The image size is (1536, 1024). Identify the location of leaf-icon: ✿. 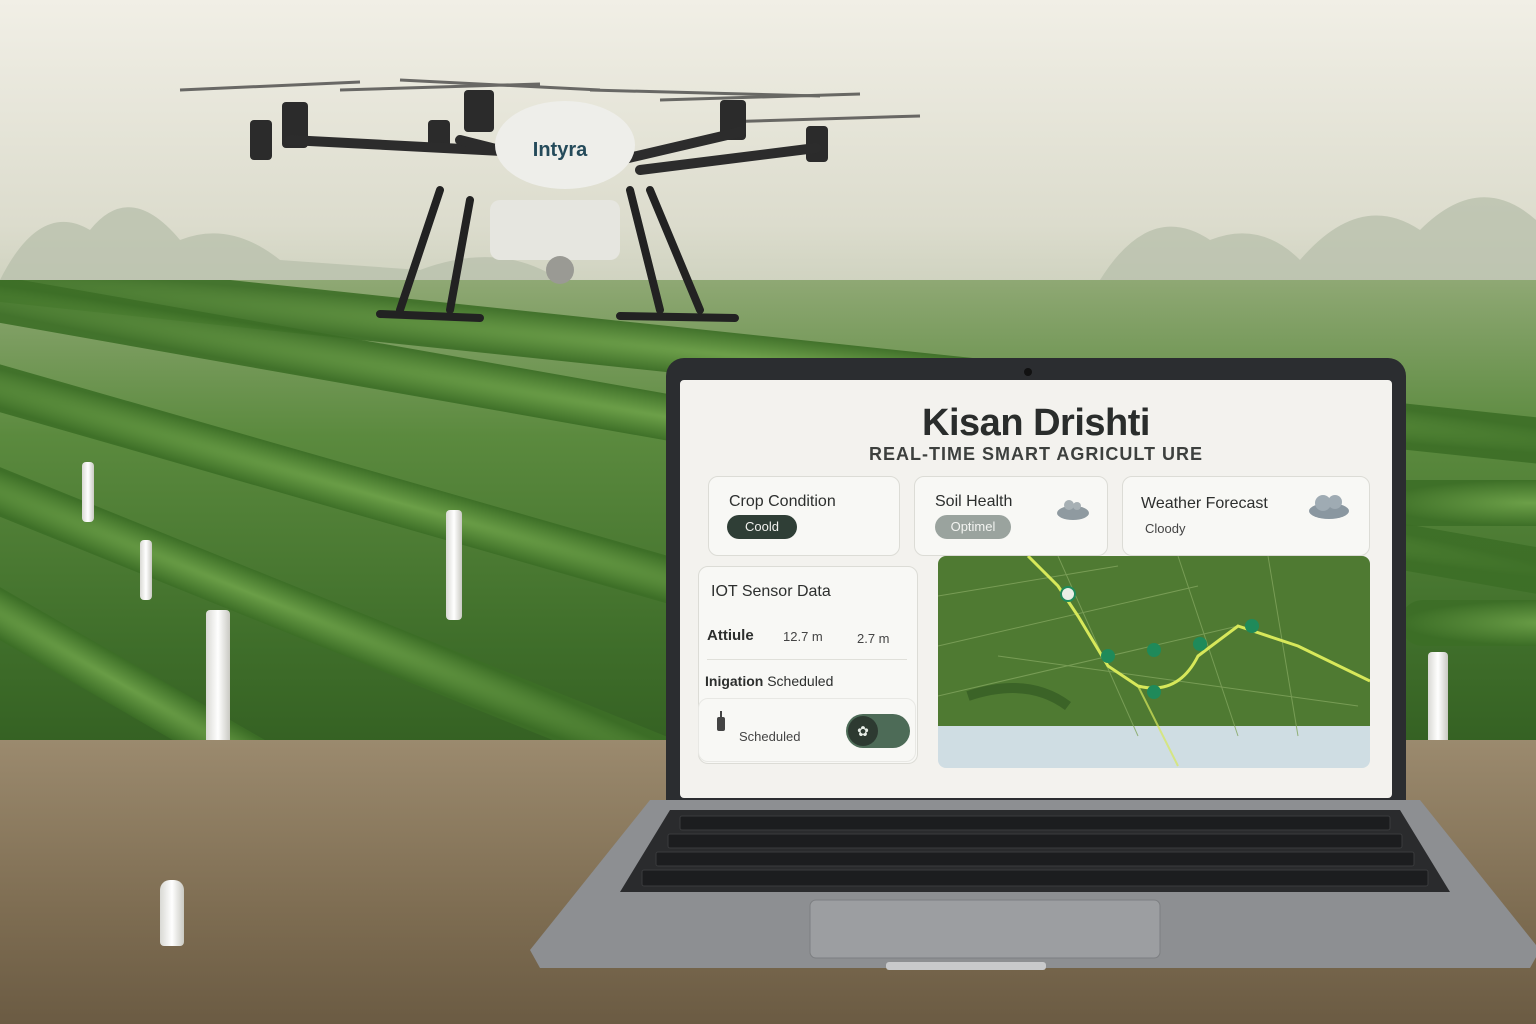
(863, 731).